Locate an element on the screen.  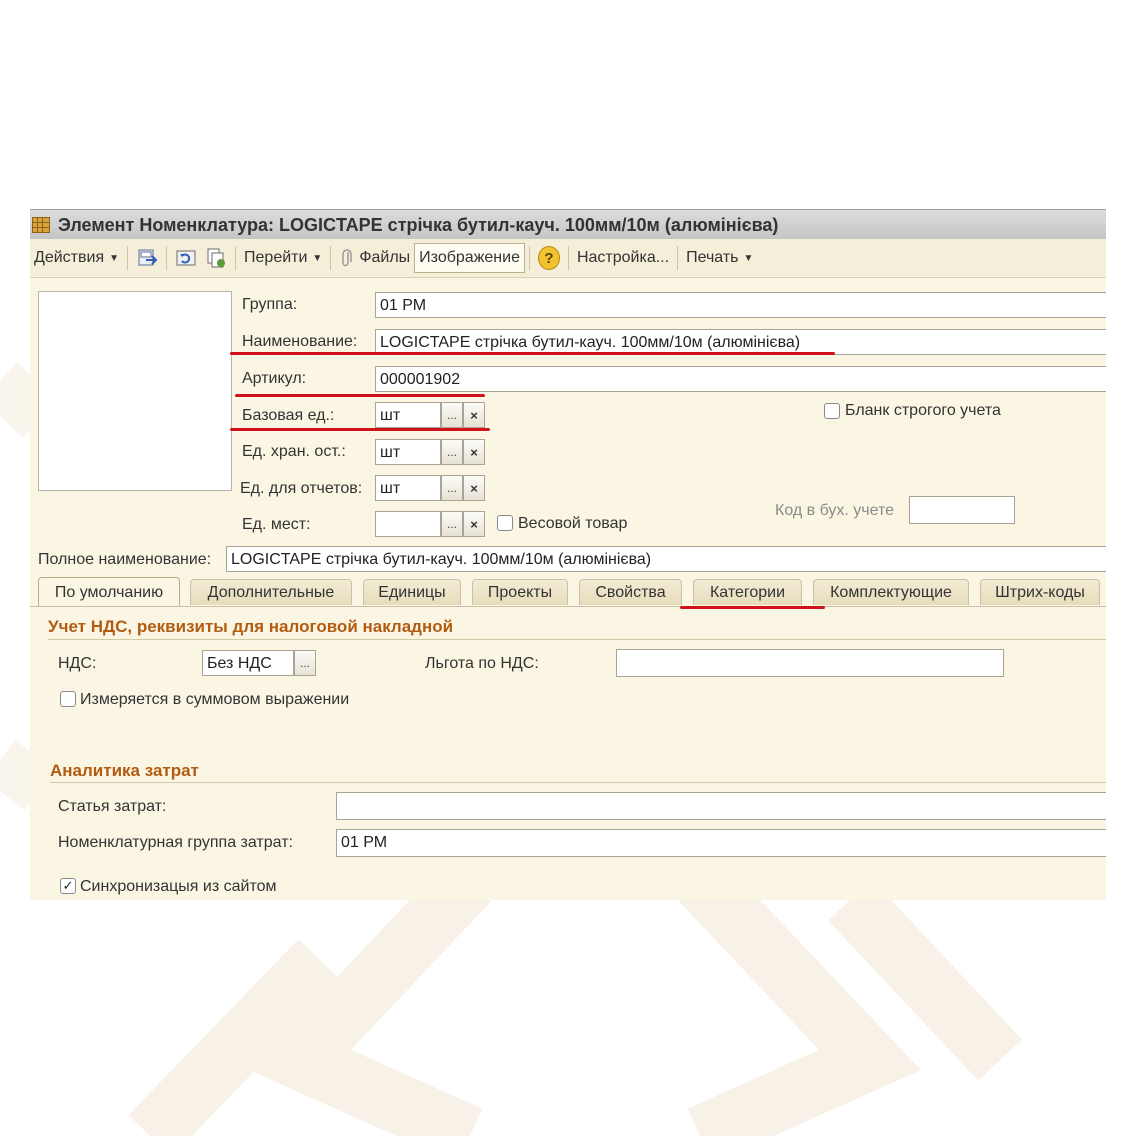
goto-menu-button: Перейти ▼ is located at coordinates (283, 258).